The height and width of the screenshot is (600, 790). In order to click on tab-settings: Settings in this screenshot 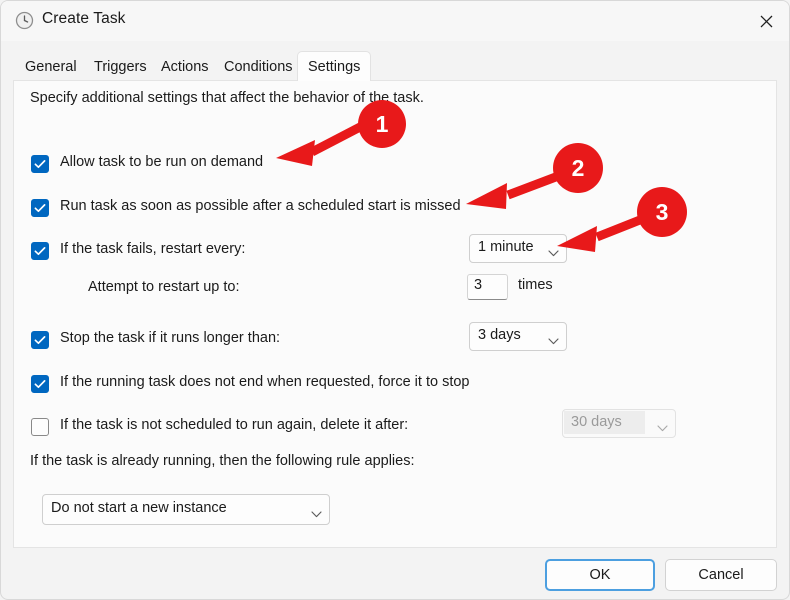, I will do `click(334, 66)`.